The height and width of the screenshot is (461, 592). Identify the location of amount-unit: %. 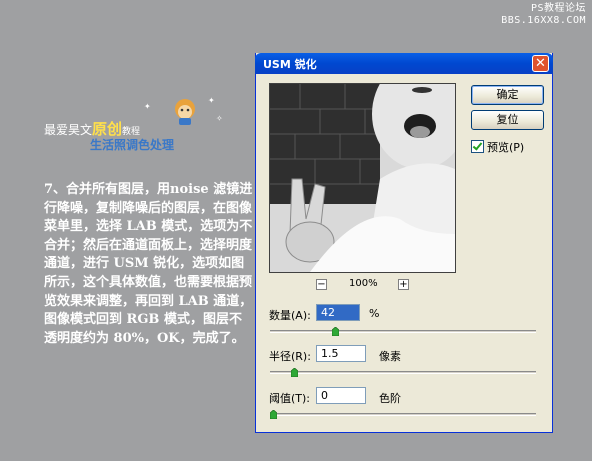
(374, 313).